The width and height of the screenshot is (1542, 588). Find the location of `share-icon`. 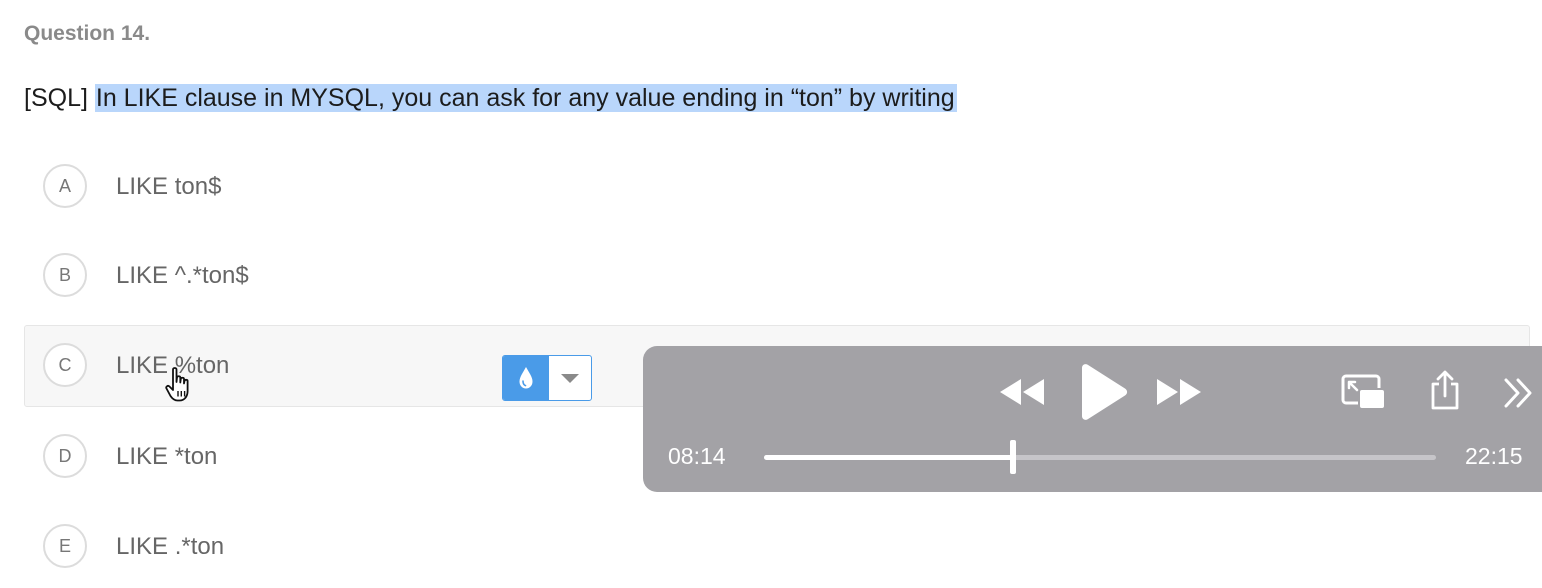

share-icon is located at coordinates (1445, 390).